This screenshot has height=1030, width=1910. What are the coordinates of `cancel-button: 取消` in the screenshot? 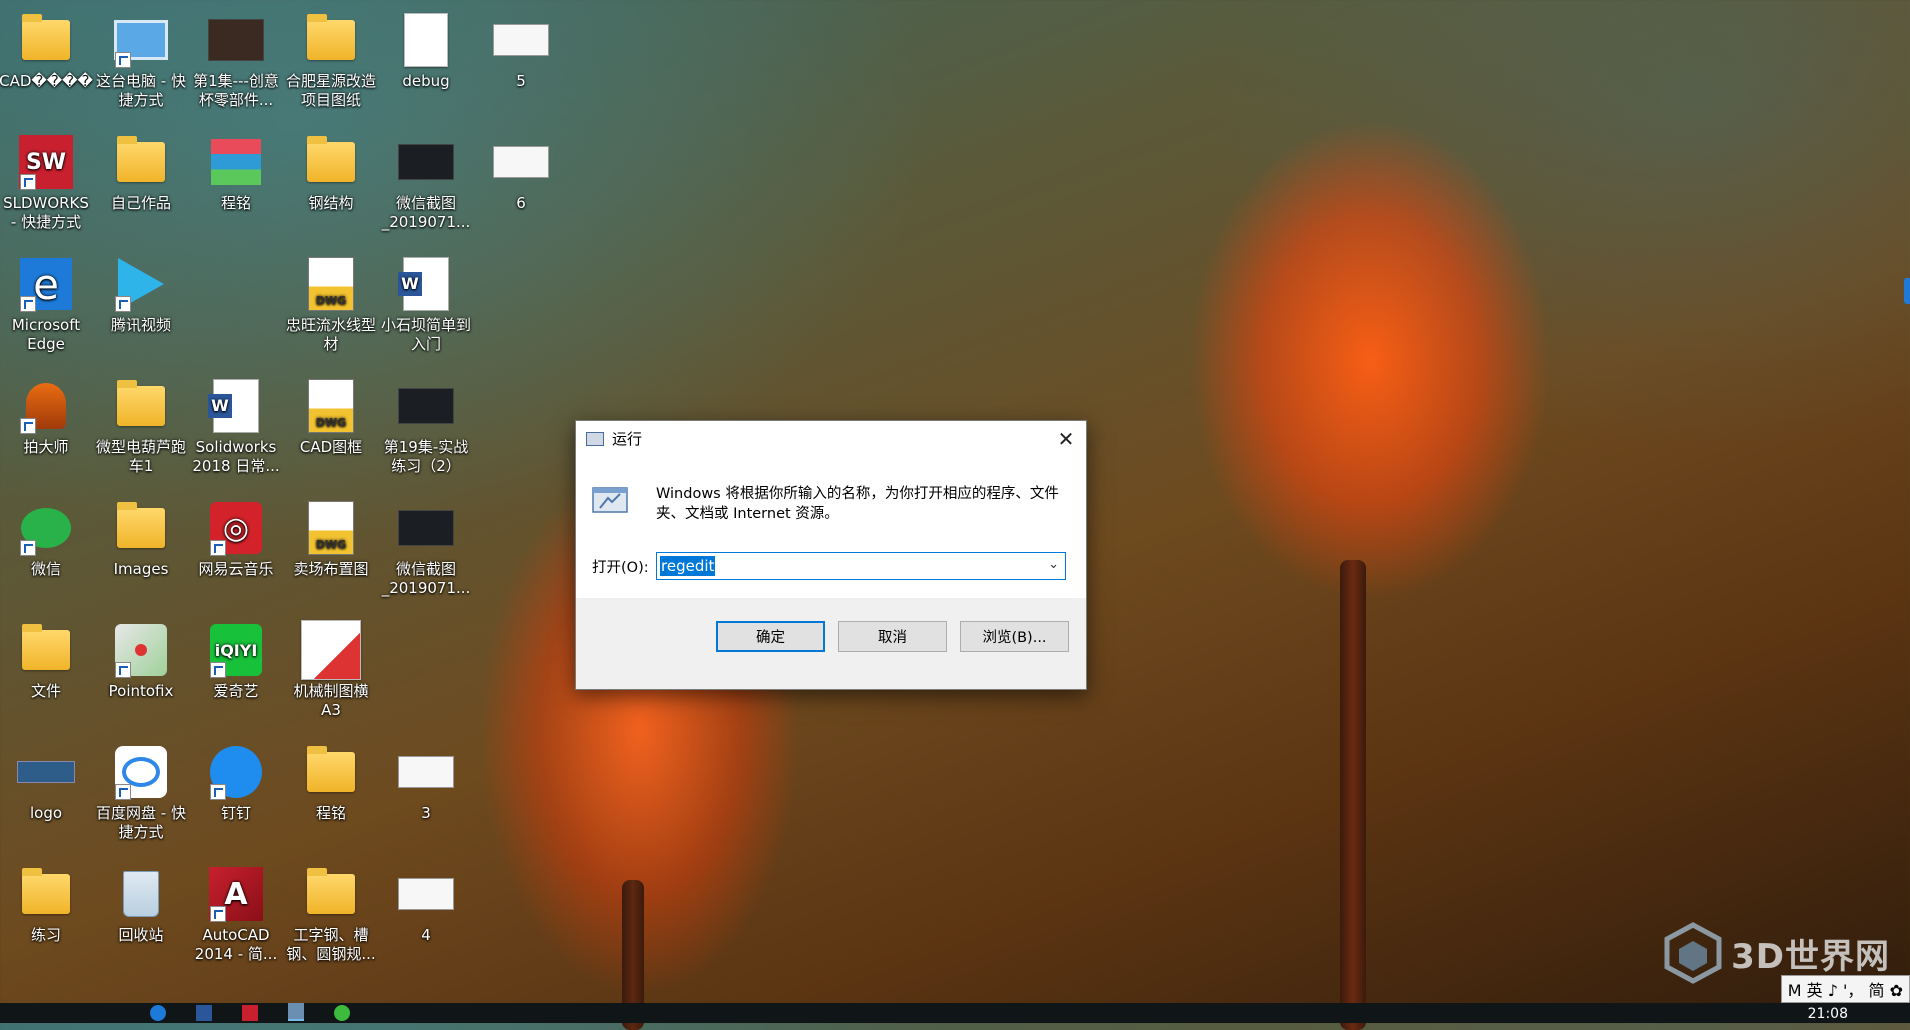 It's located at (892, 636).